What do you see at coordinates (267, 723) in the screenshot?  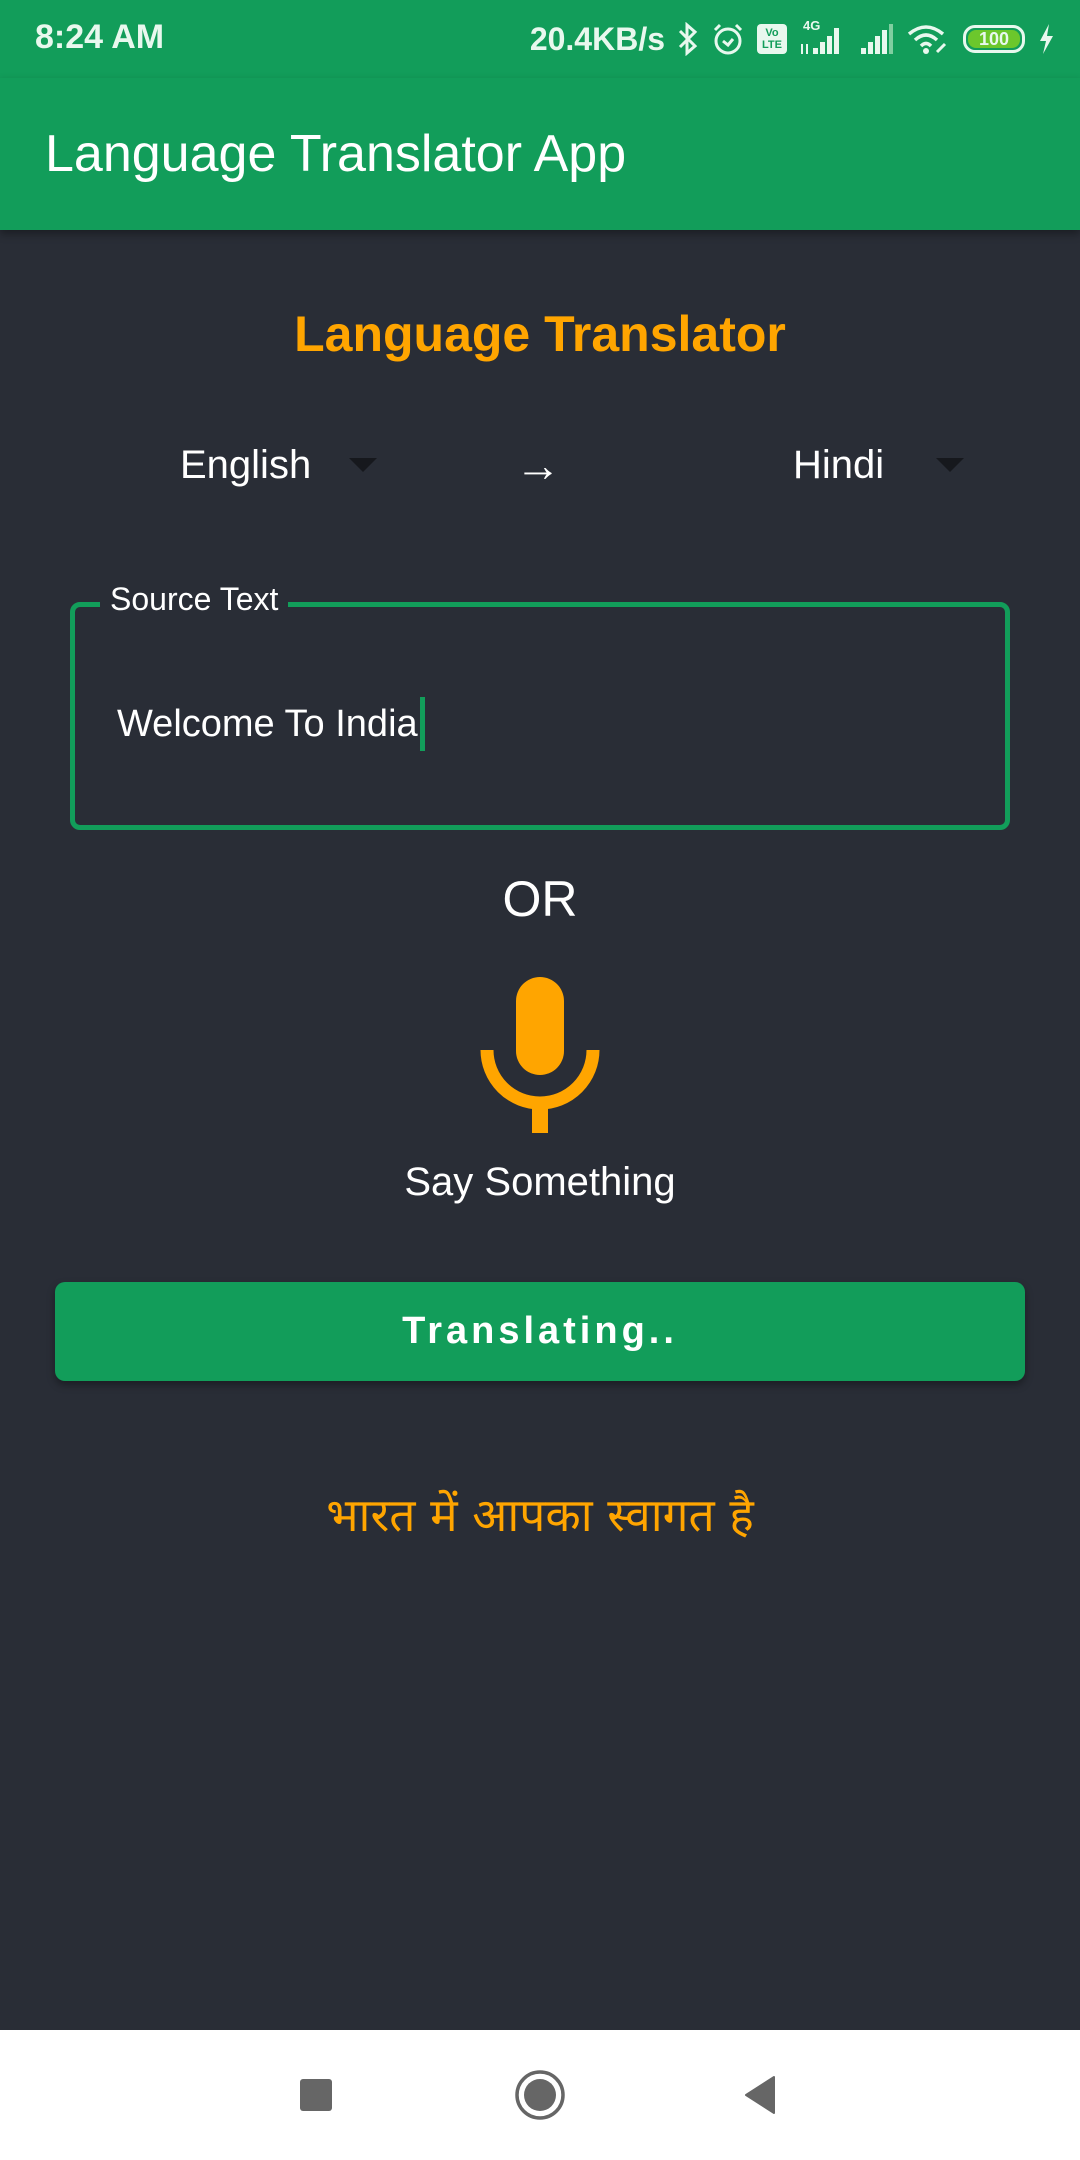 I see `source-text-value: Welcome To India` at bounding box center [267, 723].